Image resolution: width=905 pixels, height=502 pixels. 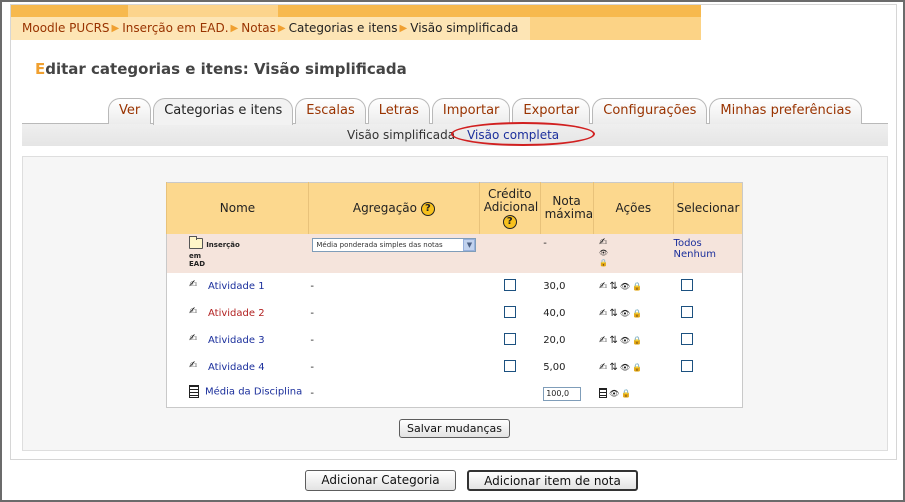 What do you see at coordinates (633, 208) in the screenshot?
I see `header-acoes: Ações` at bounding box center [633, 208].